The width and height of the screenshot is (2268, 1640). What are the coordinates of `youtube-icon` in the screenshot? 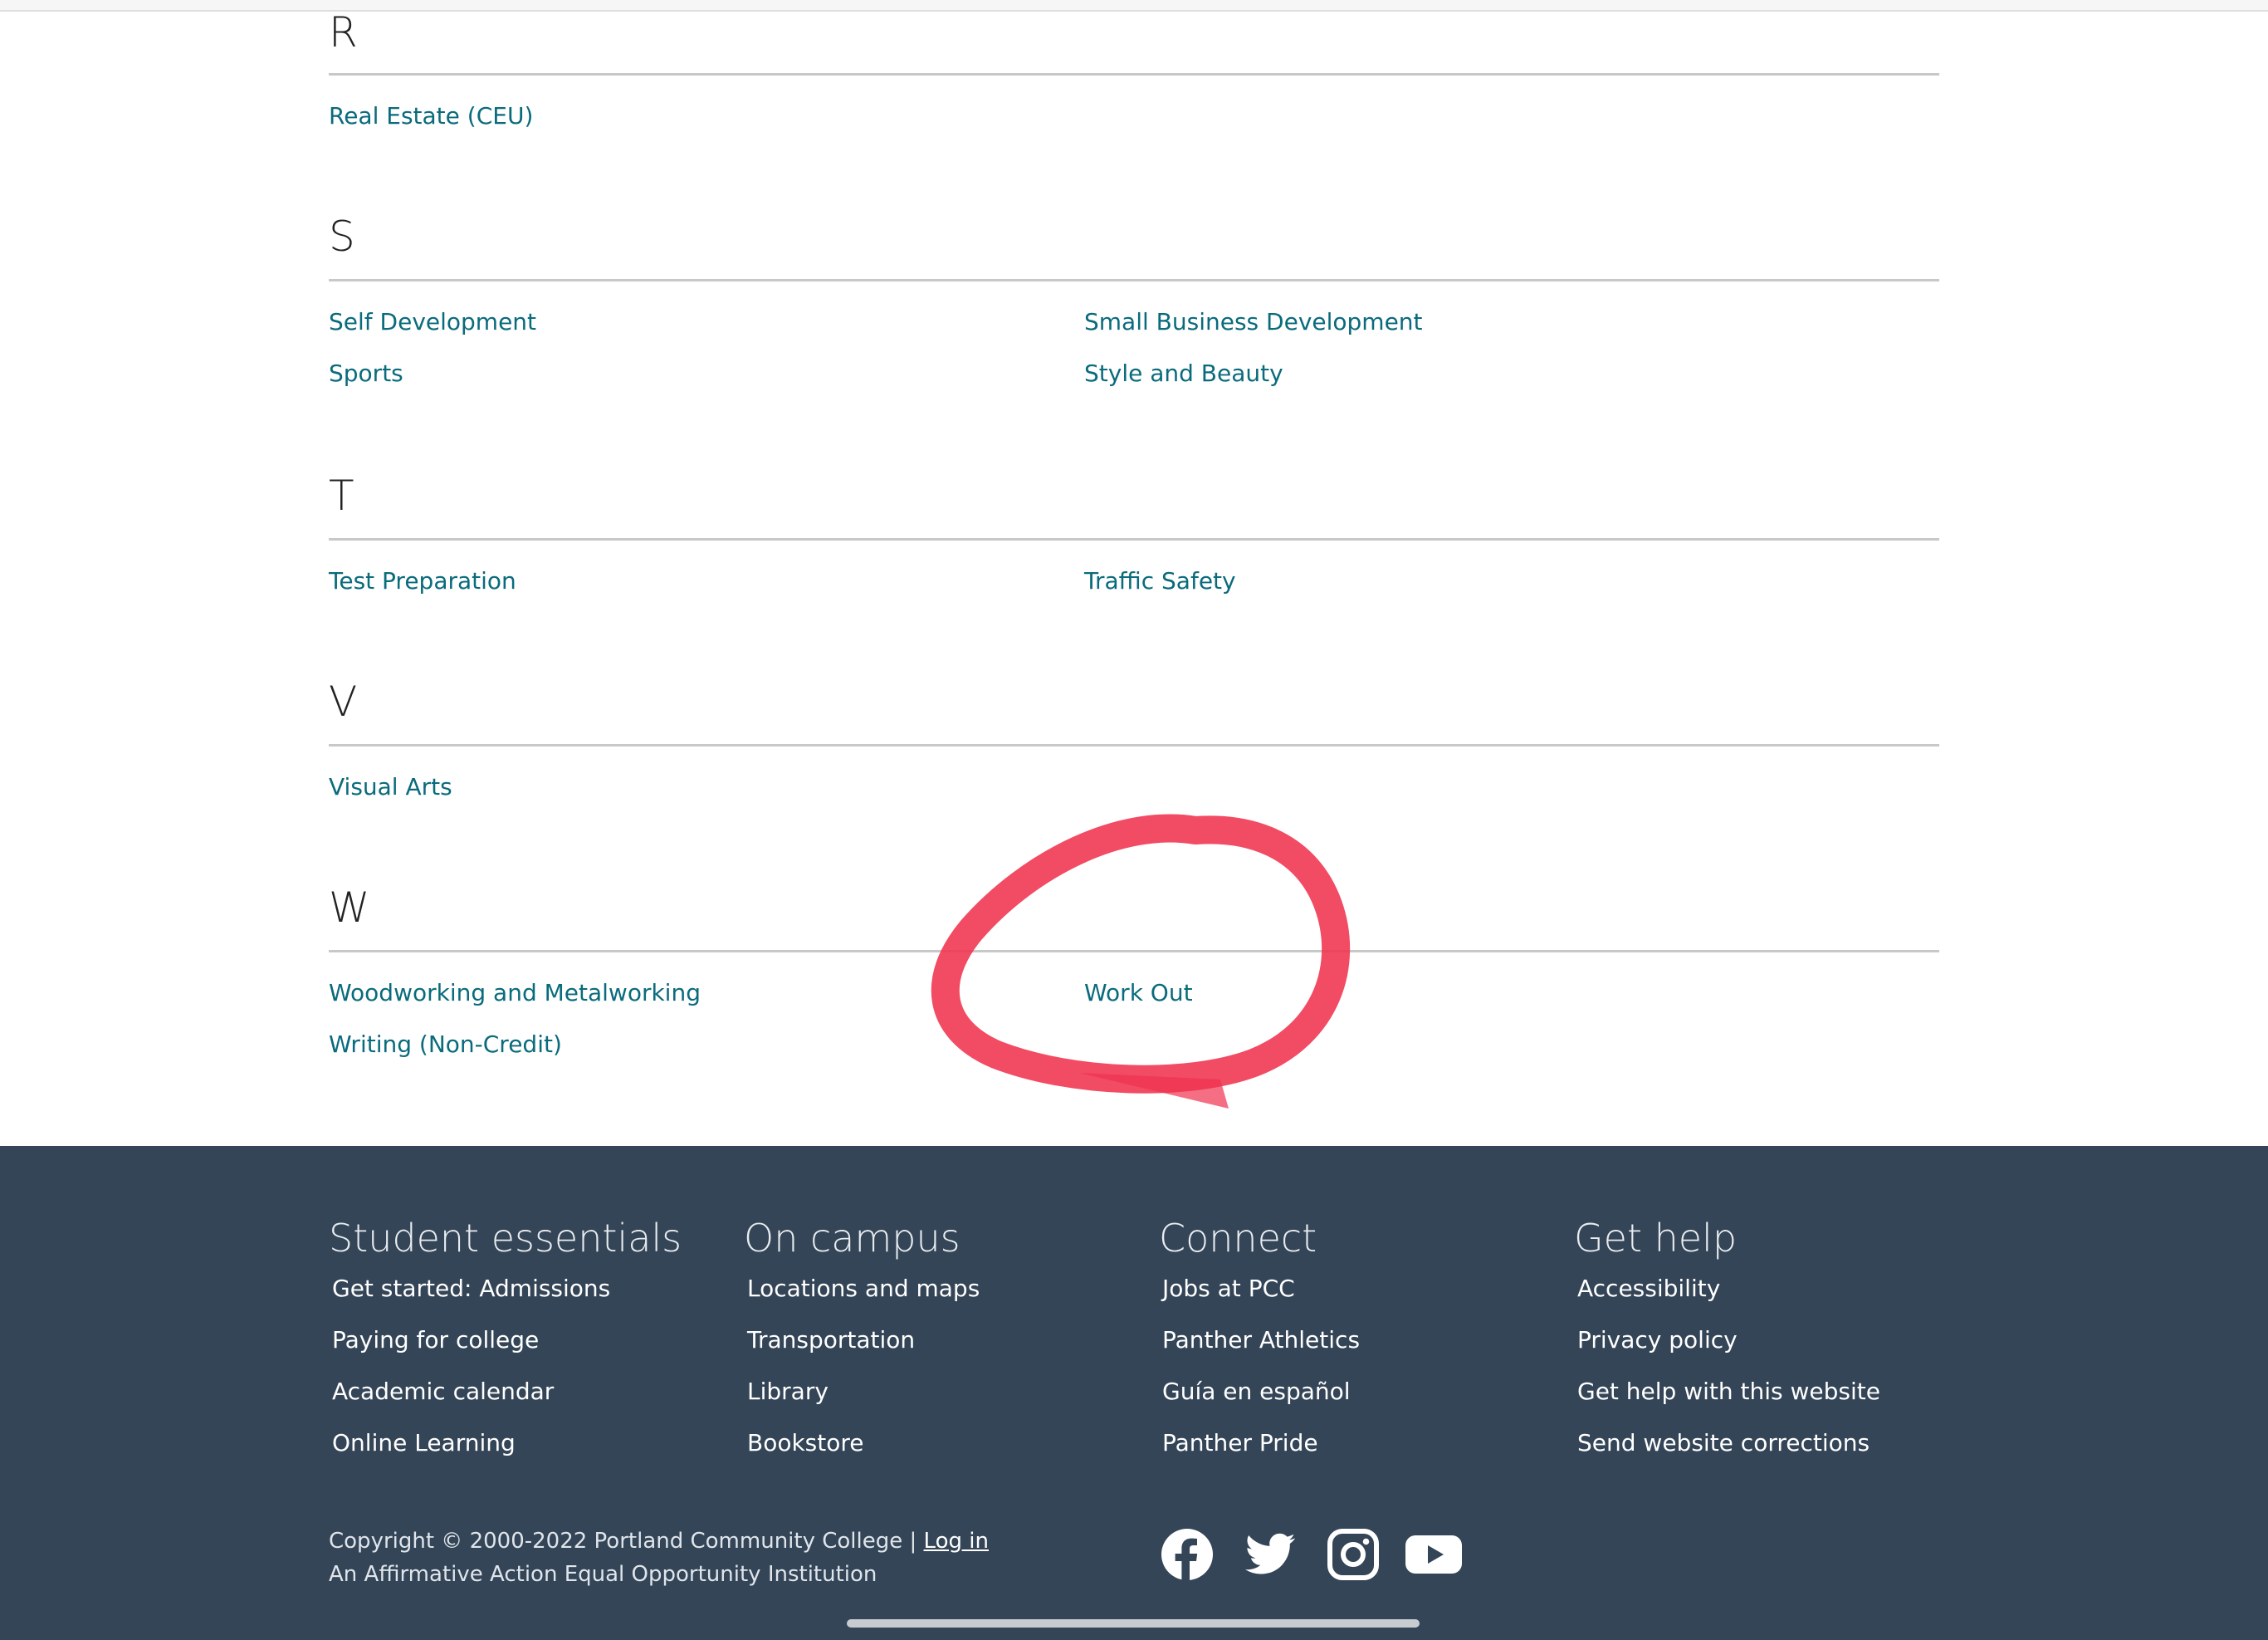 It's located at (1434, 1554).